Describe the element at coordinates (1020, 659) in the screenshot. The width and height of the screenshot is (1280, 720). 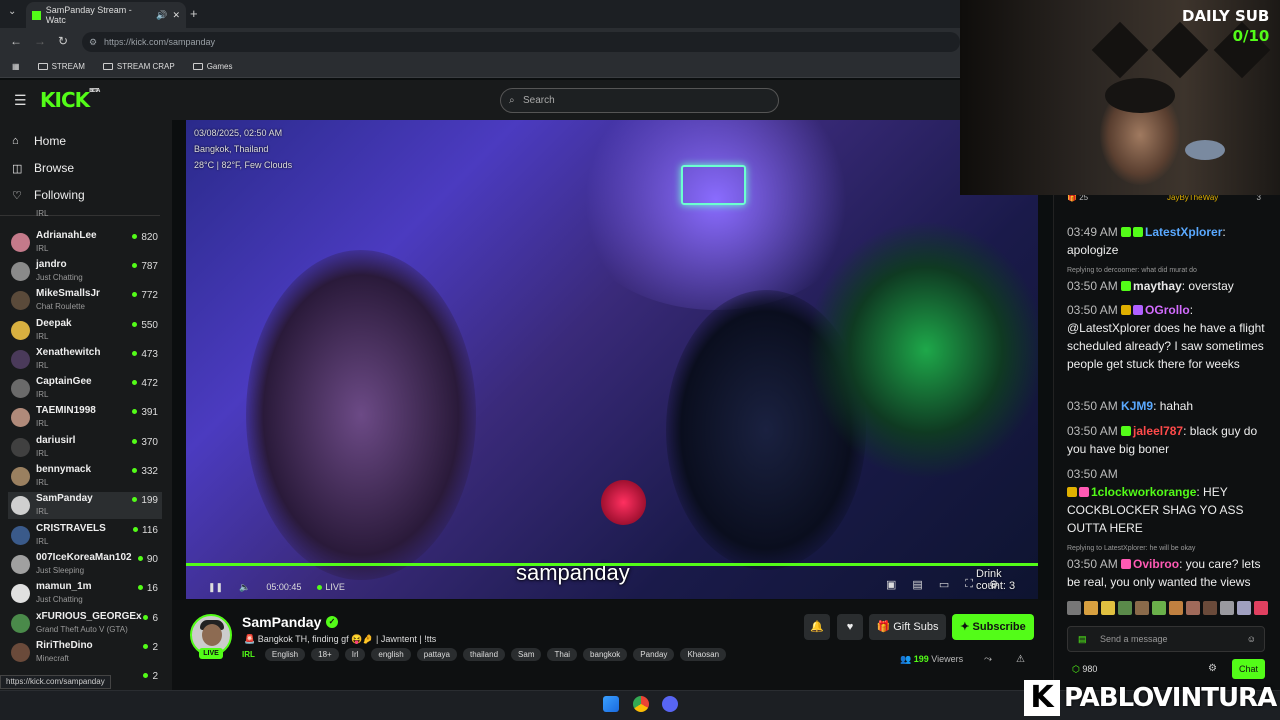
I see `report-icon: ⚠` at that location.